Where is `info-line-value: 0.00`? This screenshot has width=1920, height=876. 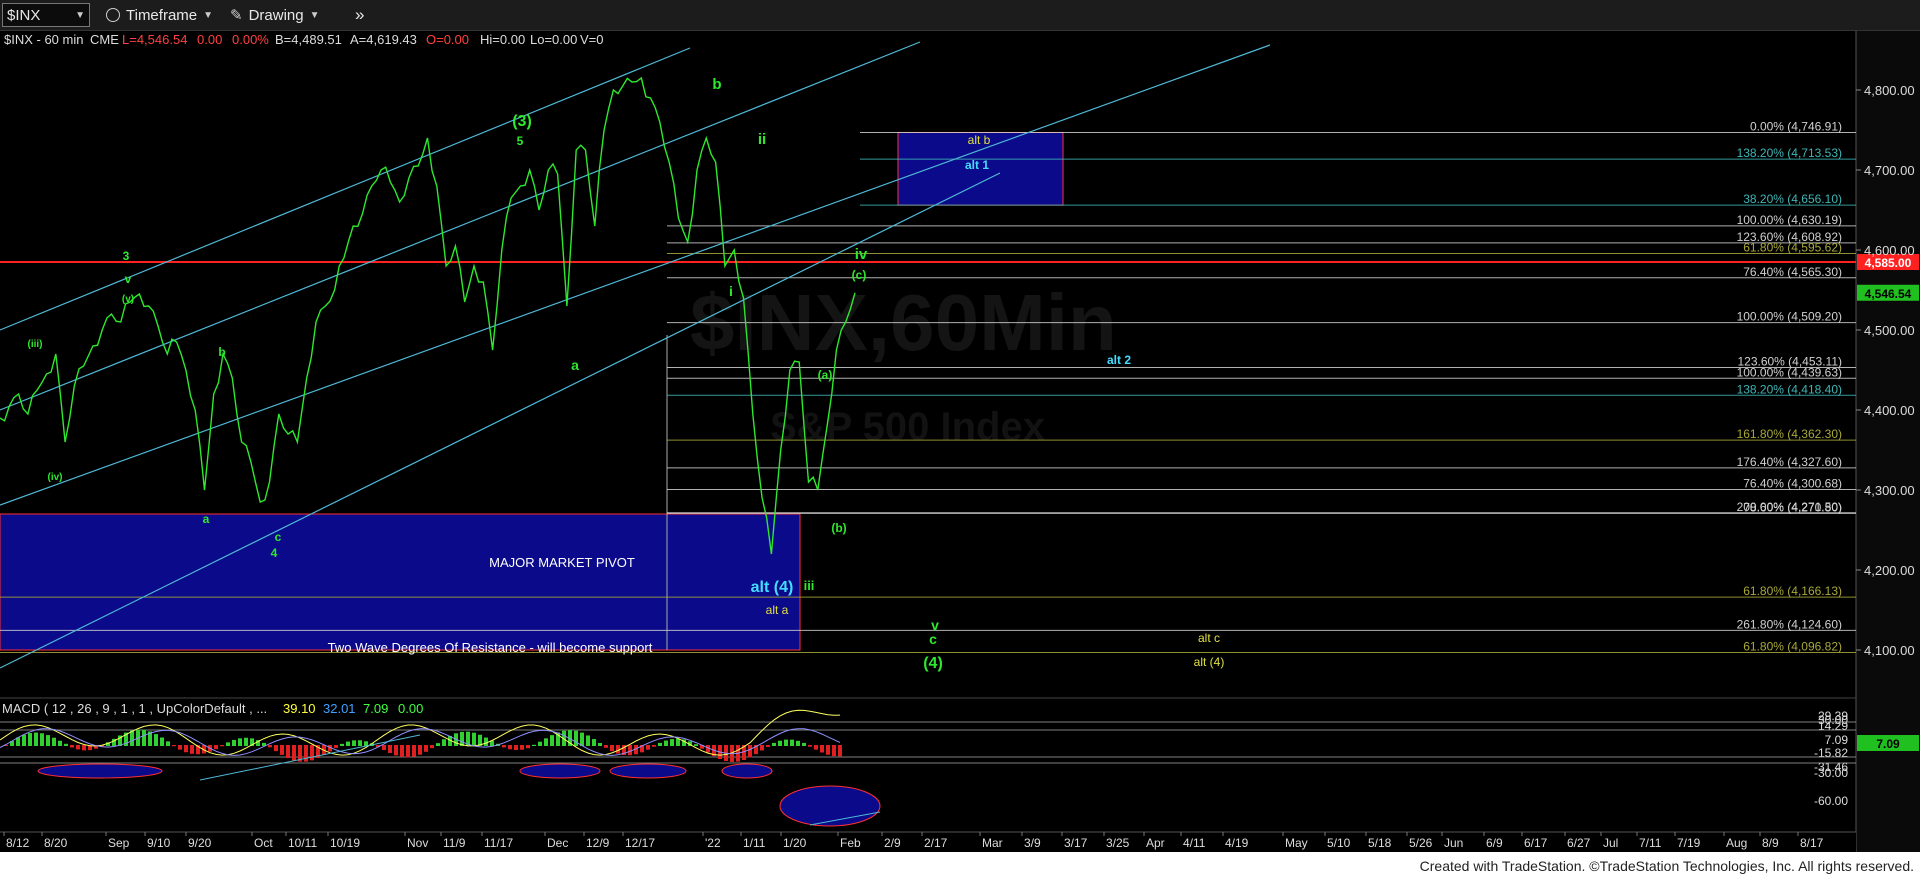 info-line-value: 0.00 is located at coordinates (209, 39).